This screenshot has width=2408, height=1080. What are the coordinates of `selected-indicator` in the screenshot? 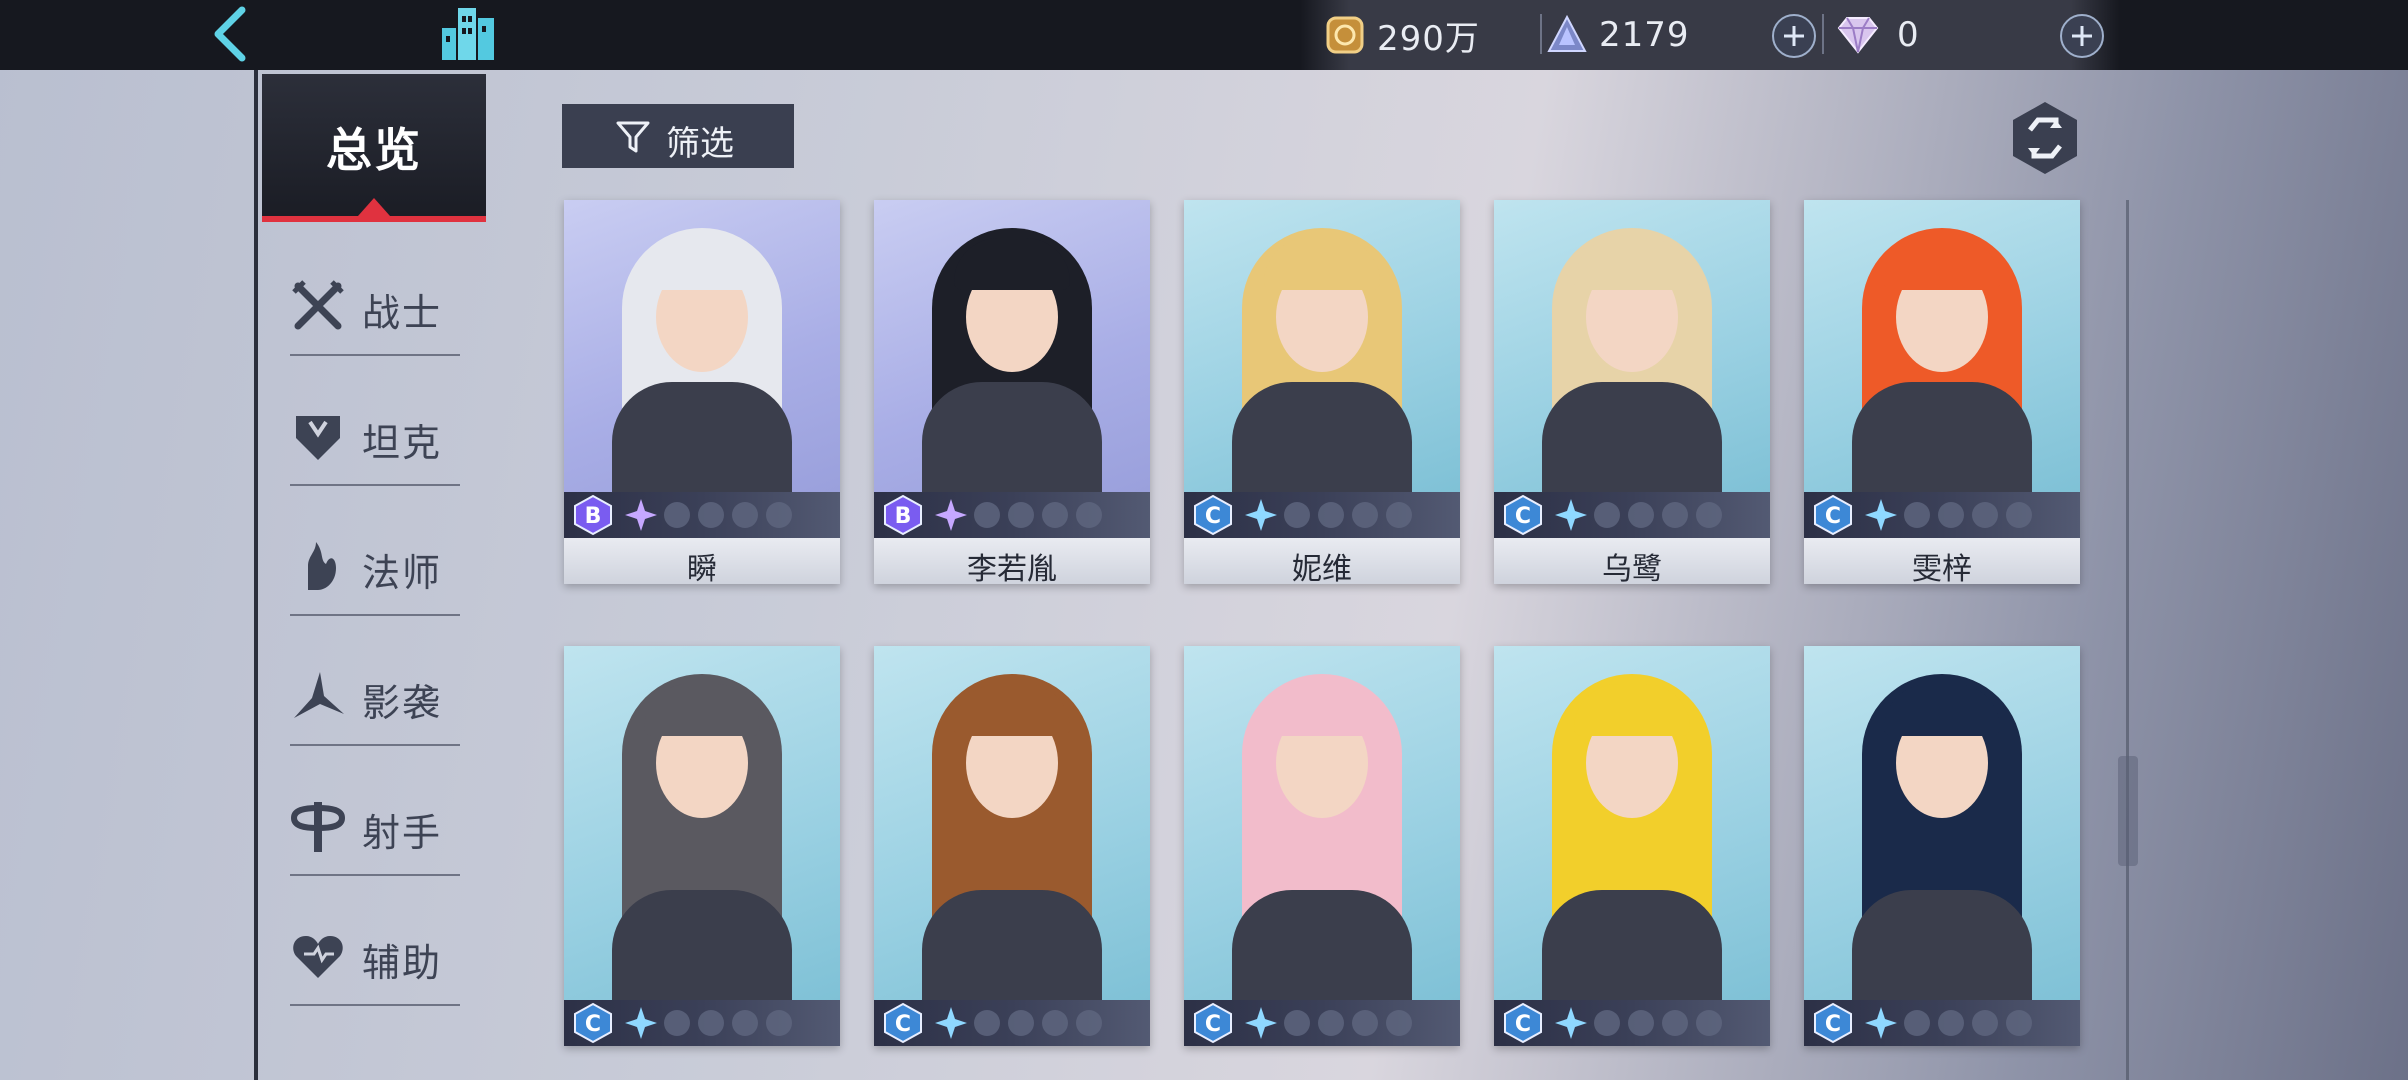 It's located at (374, 207).